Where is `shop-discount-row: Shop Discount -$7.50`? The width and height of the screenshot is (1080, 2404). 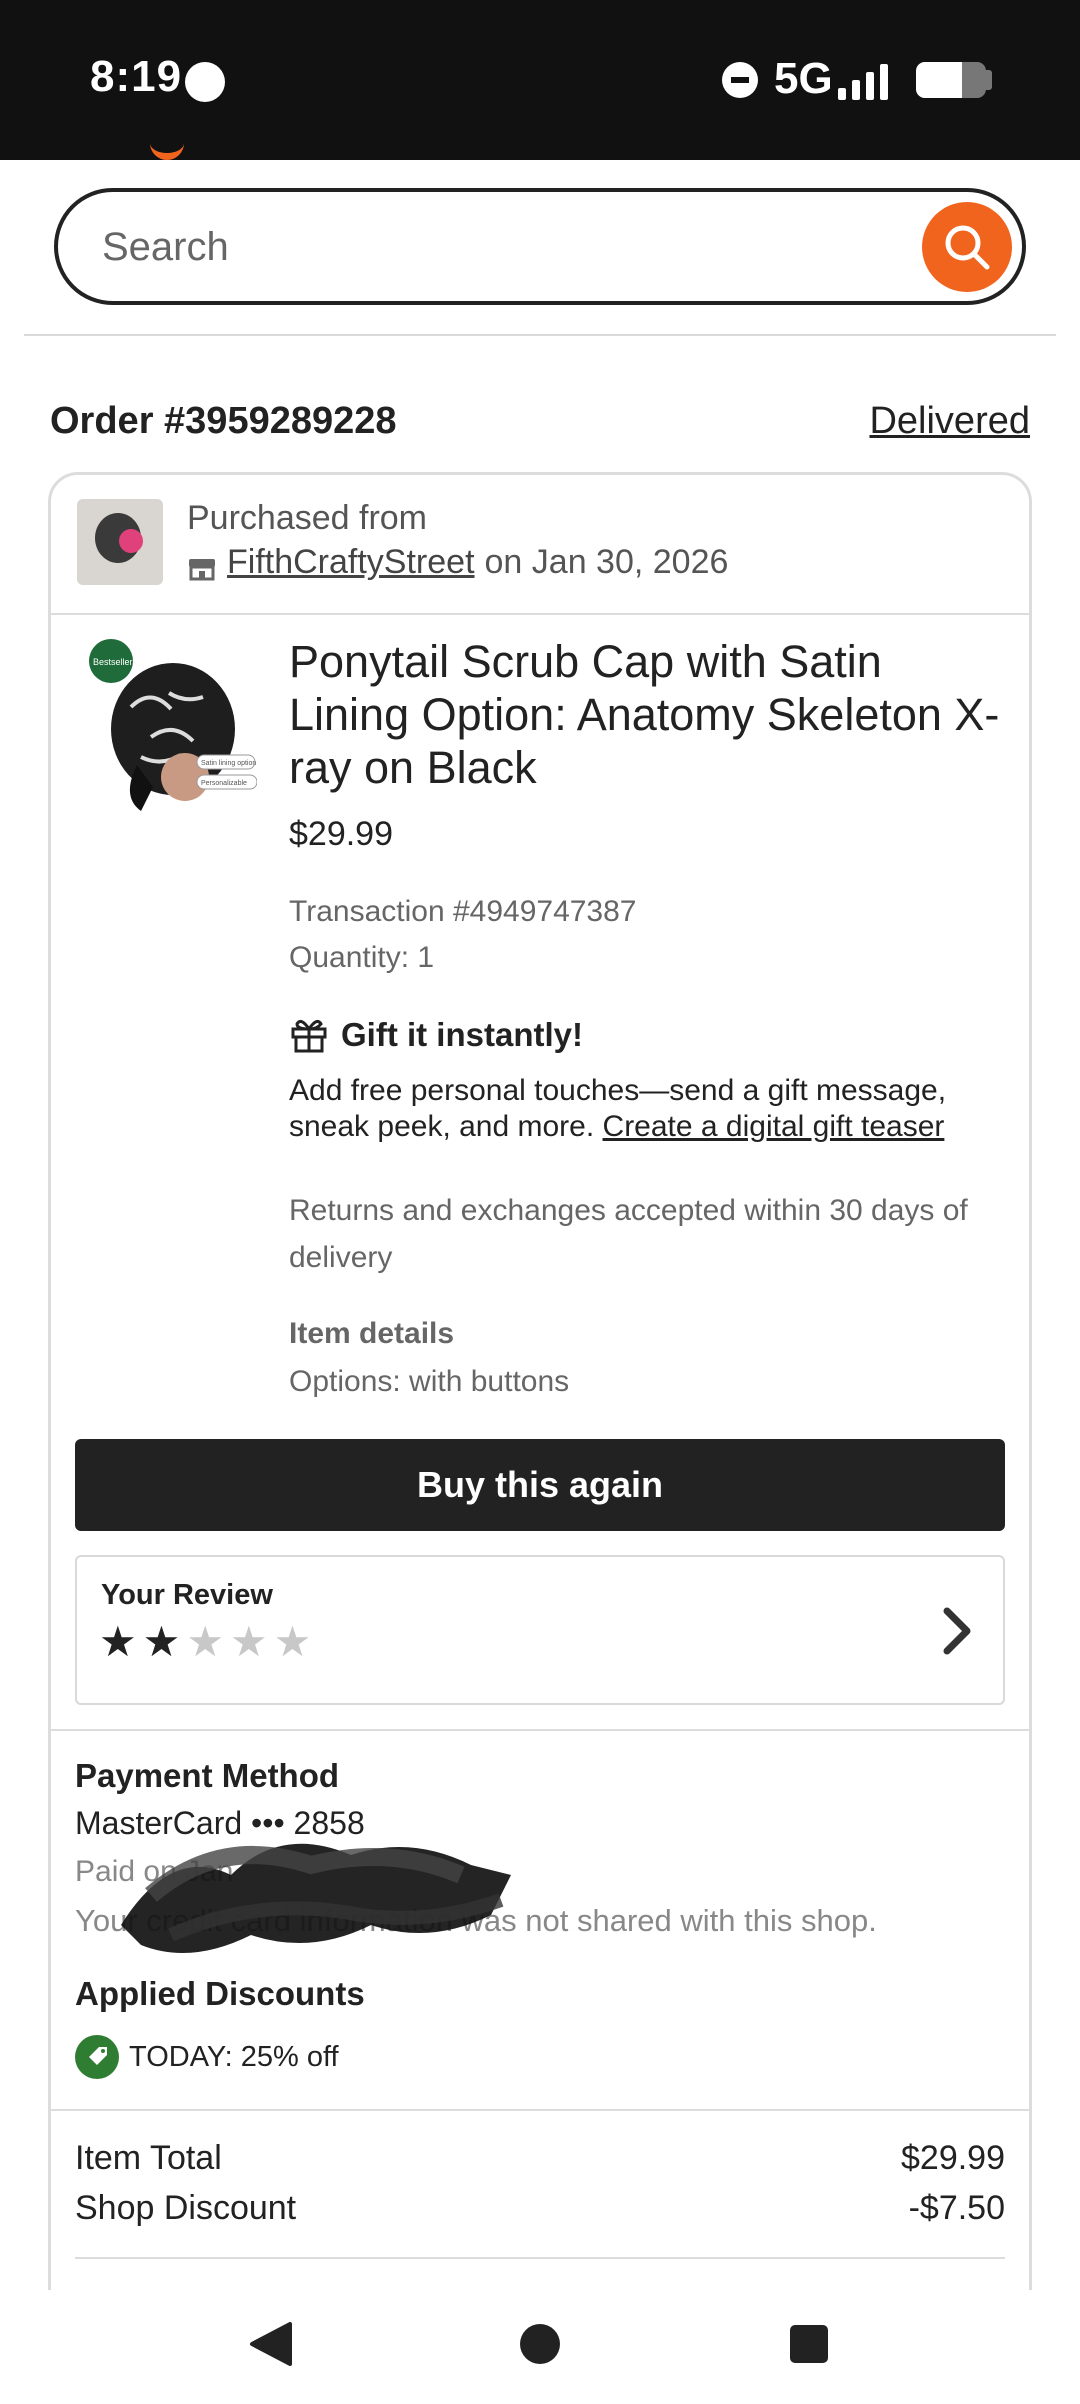 shop-discount-row: Shop Discount -$7.50 is located at coordinates (540, 2208).